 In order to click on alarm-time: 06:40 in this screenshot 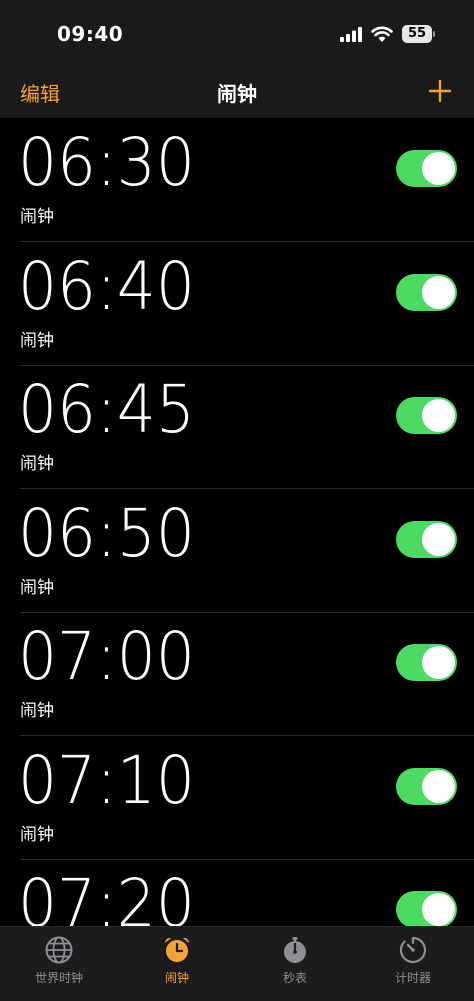, I will do `click(106, 286)`.